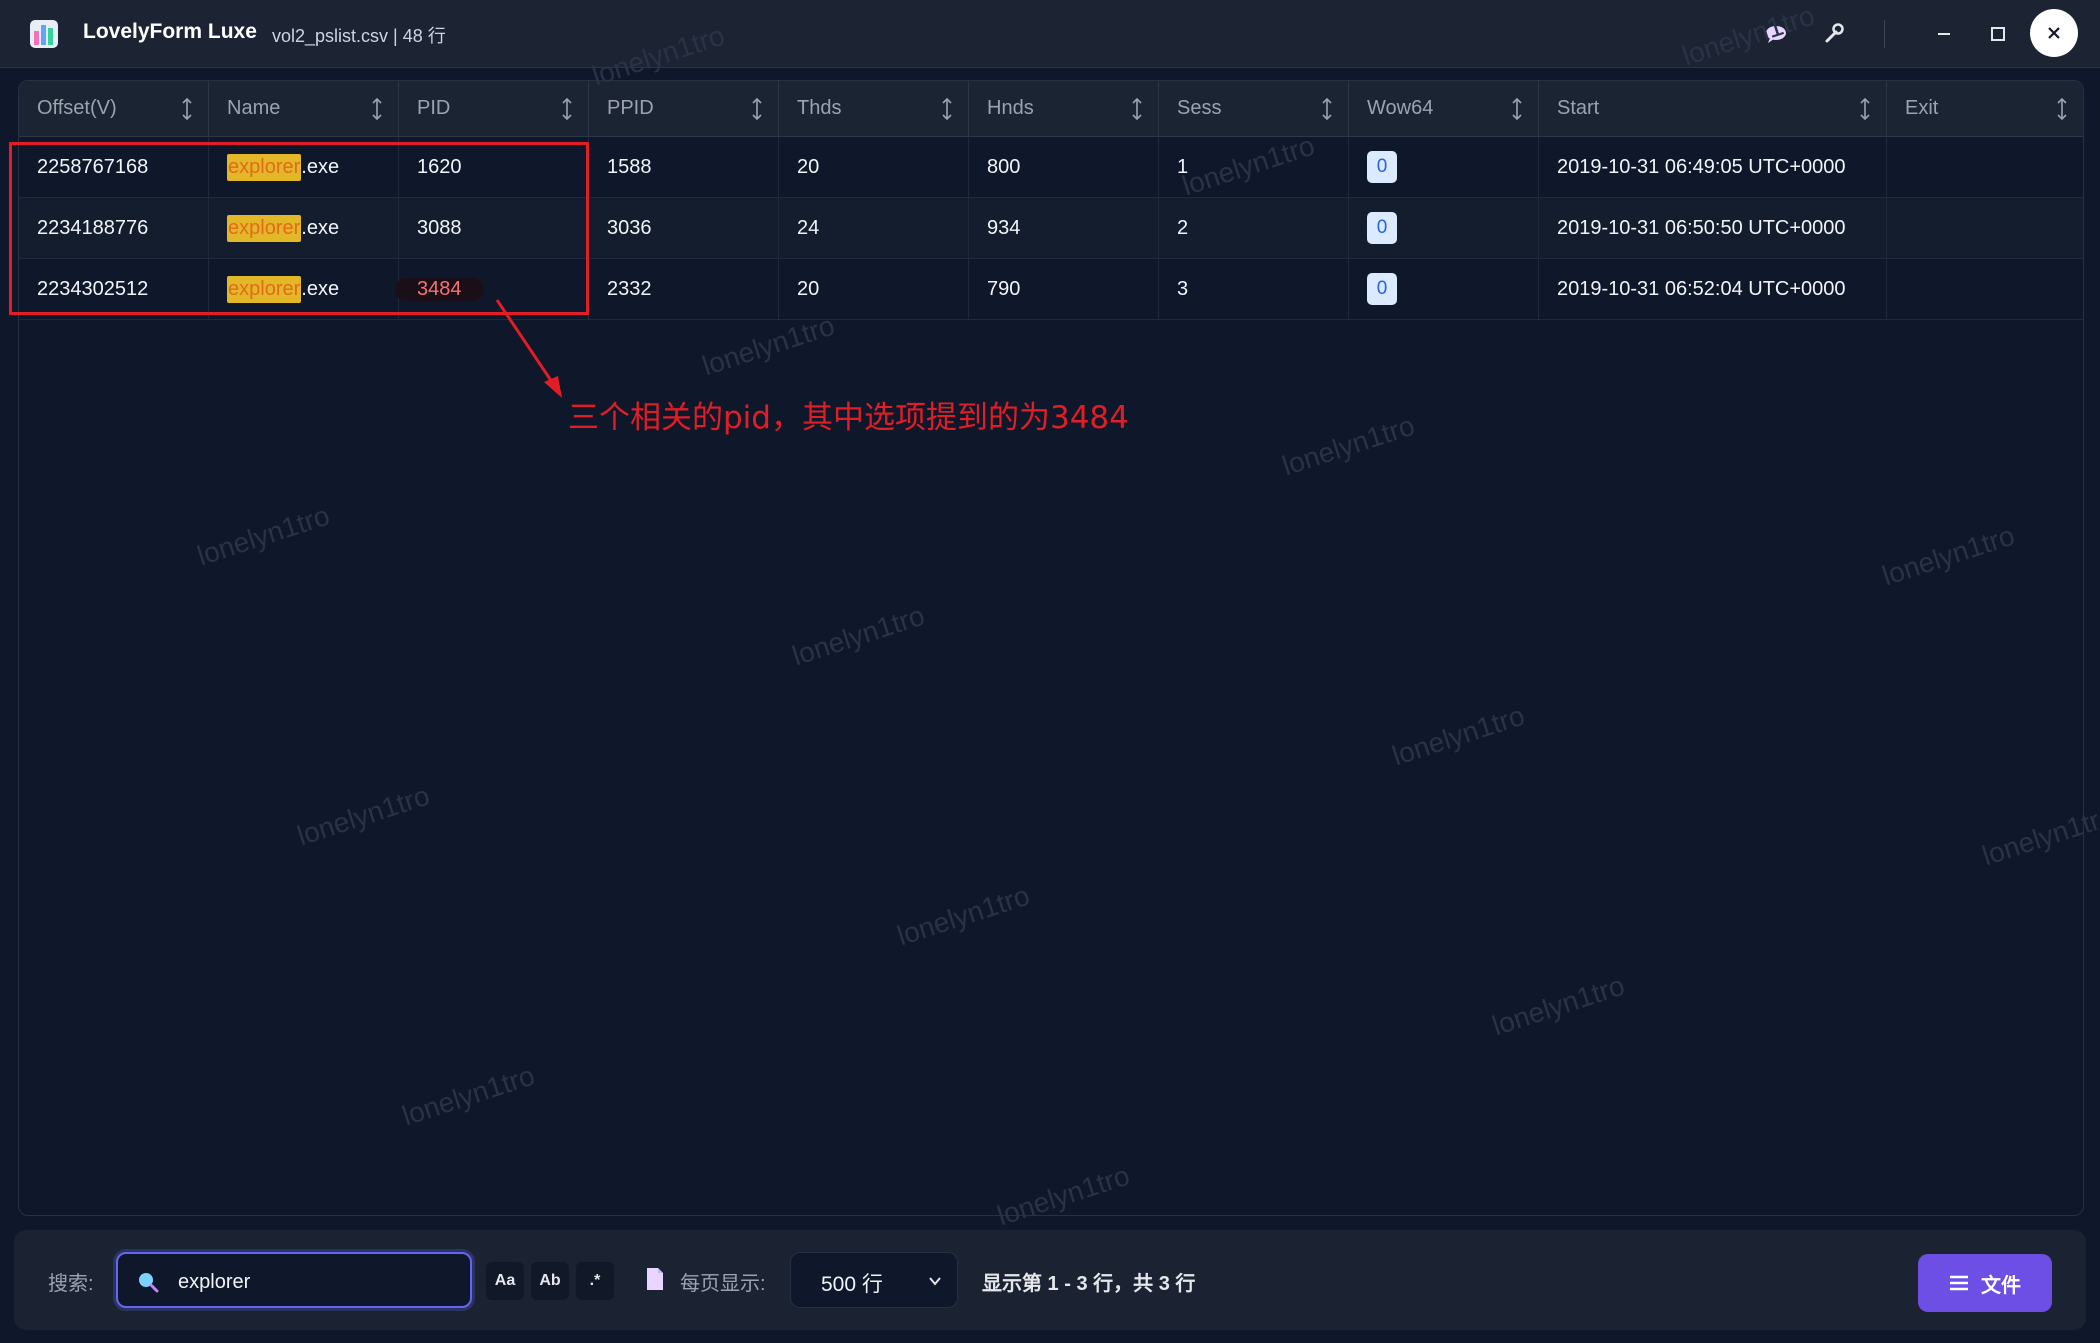  What do you see at coordinates (434, 108) in the screenshot?
I see `column-header-label: PID` at bounding box center [434, 108].